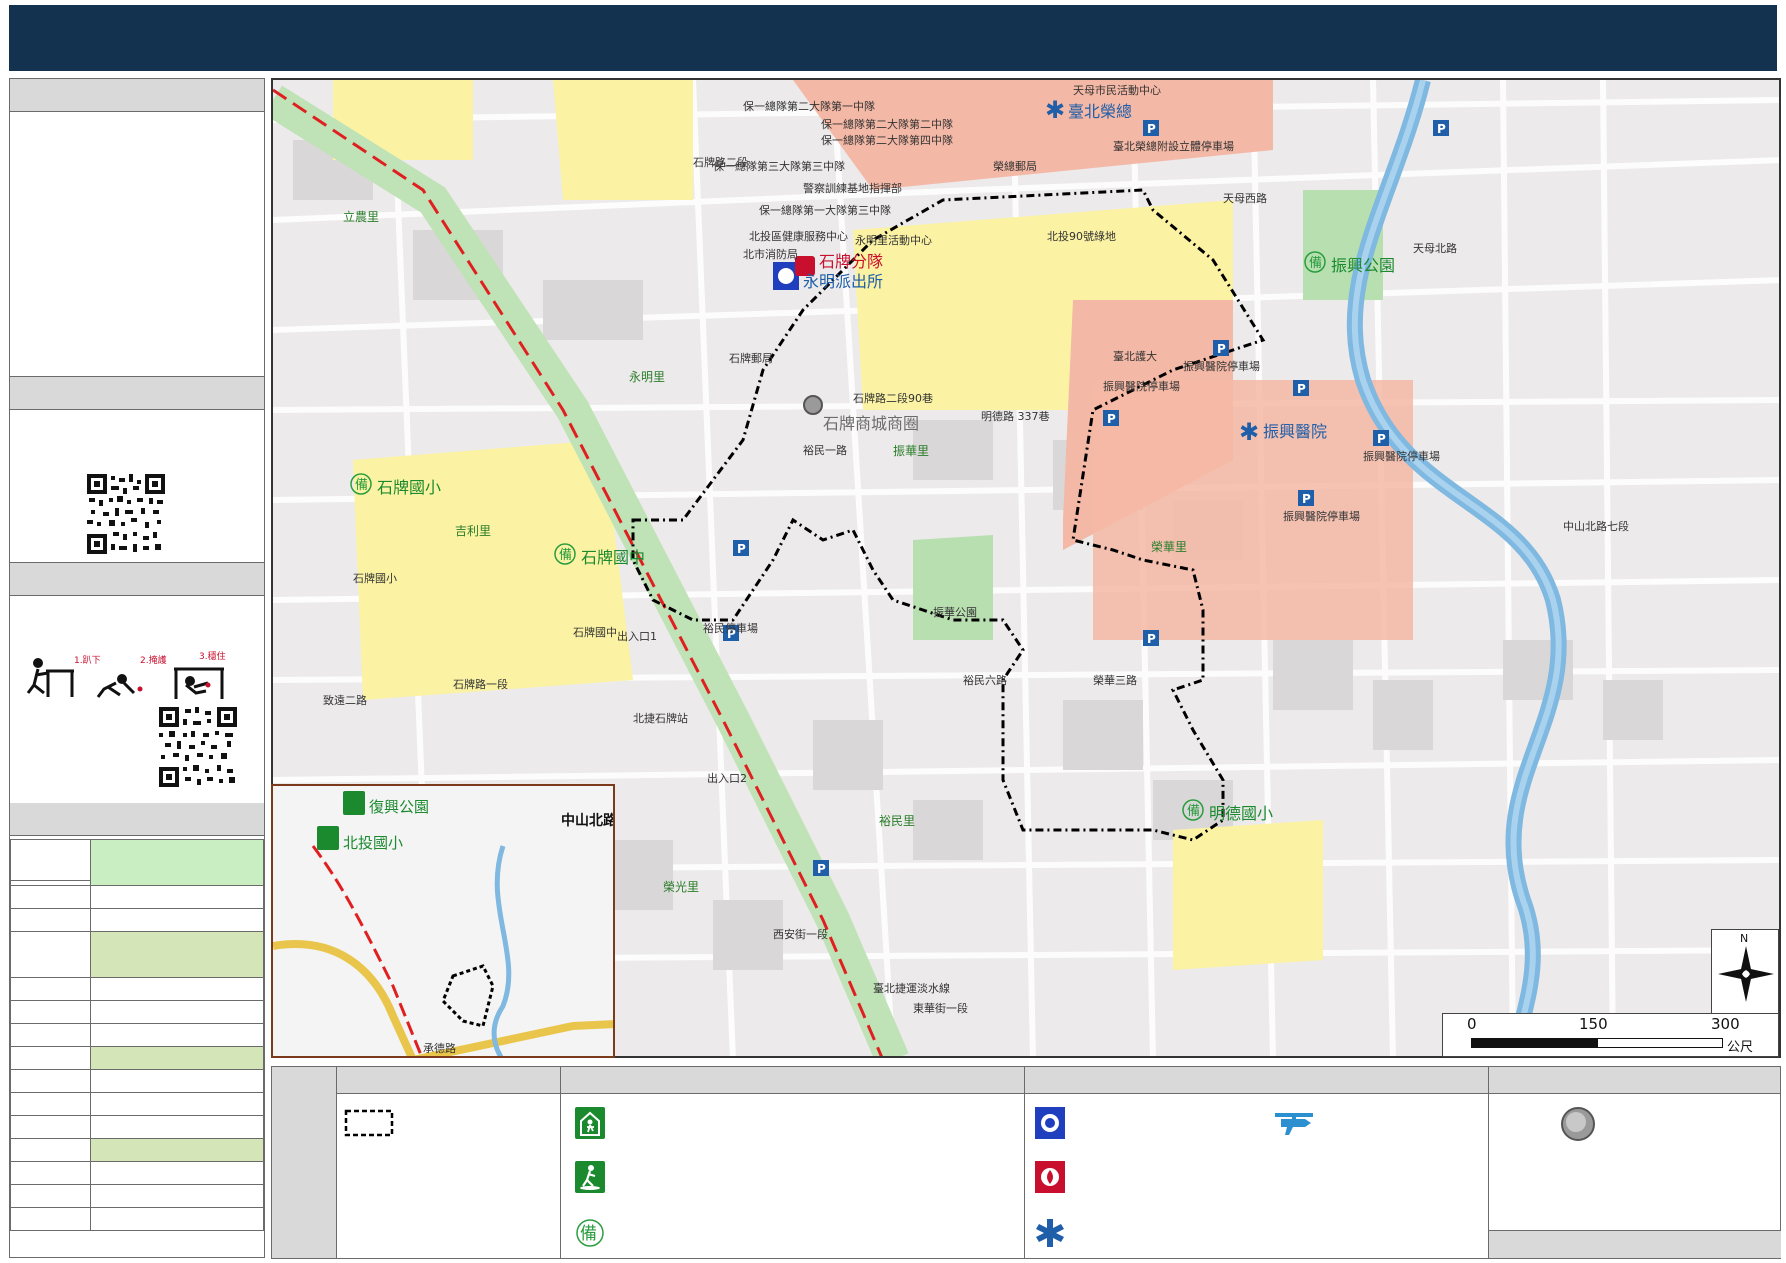  Describe the element at coordinates (751, 358) in the screenshot. I see `map-label-shipai-post: 石牌郵局` at that location.